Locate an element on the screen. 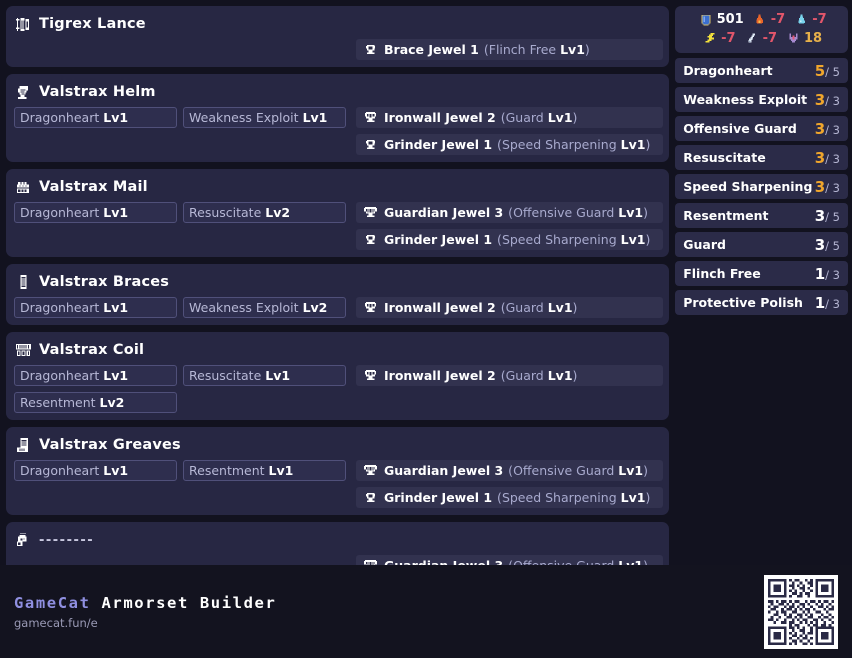 Image resolution: width=852 pixels, height=658 pixels. equipment-body: Brace Jewel 1 (Flinch Free Lv1) is located at coordinates (339, 49).